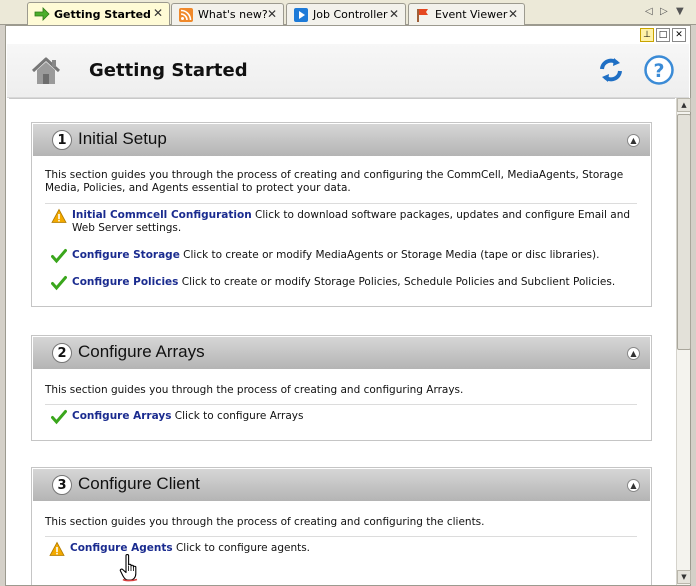 Image resolution: width=696 pixels, height=586 pixels. What do you see at coordinates (341, 140) in the screenshot?
I see `section-header: 1 Initial Setup ▲` at bounding box center [341, 140].